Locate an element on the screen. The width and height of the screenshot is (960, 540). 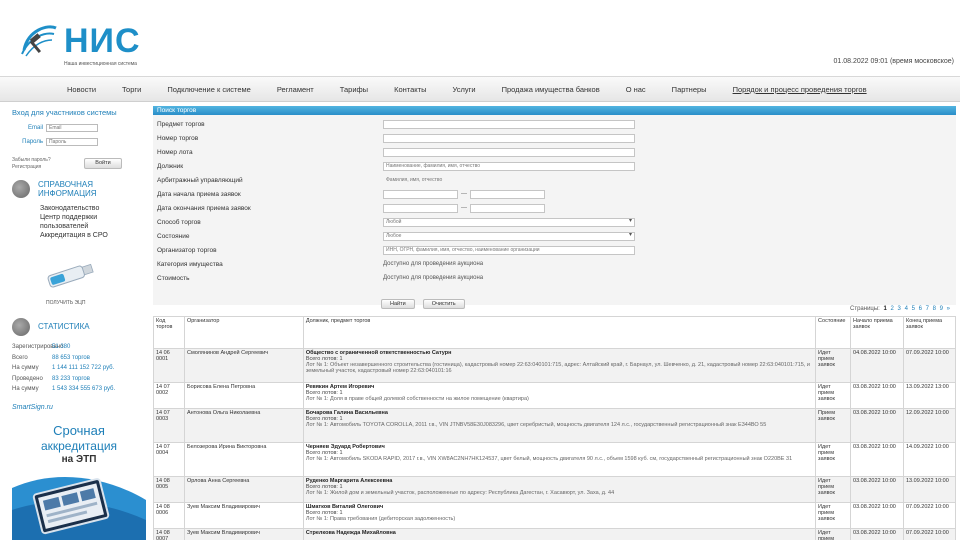
form-row-method: Способ торгов Любой is located at coordinates (552, 222).